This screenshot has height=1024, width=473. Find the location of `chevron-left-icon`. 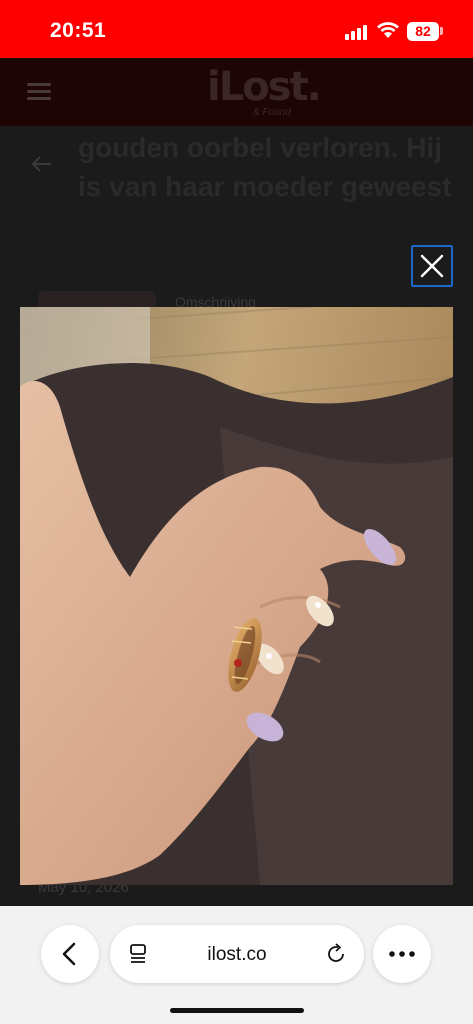

chevron-left-icon is located at coordinates (69, 954).